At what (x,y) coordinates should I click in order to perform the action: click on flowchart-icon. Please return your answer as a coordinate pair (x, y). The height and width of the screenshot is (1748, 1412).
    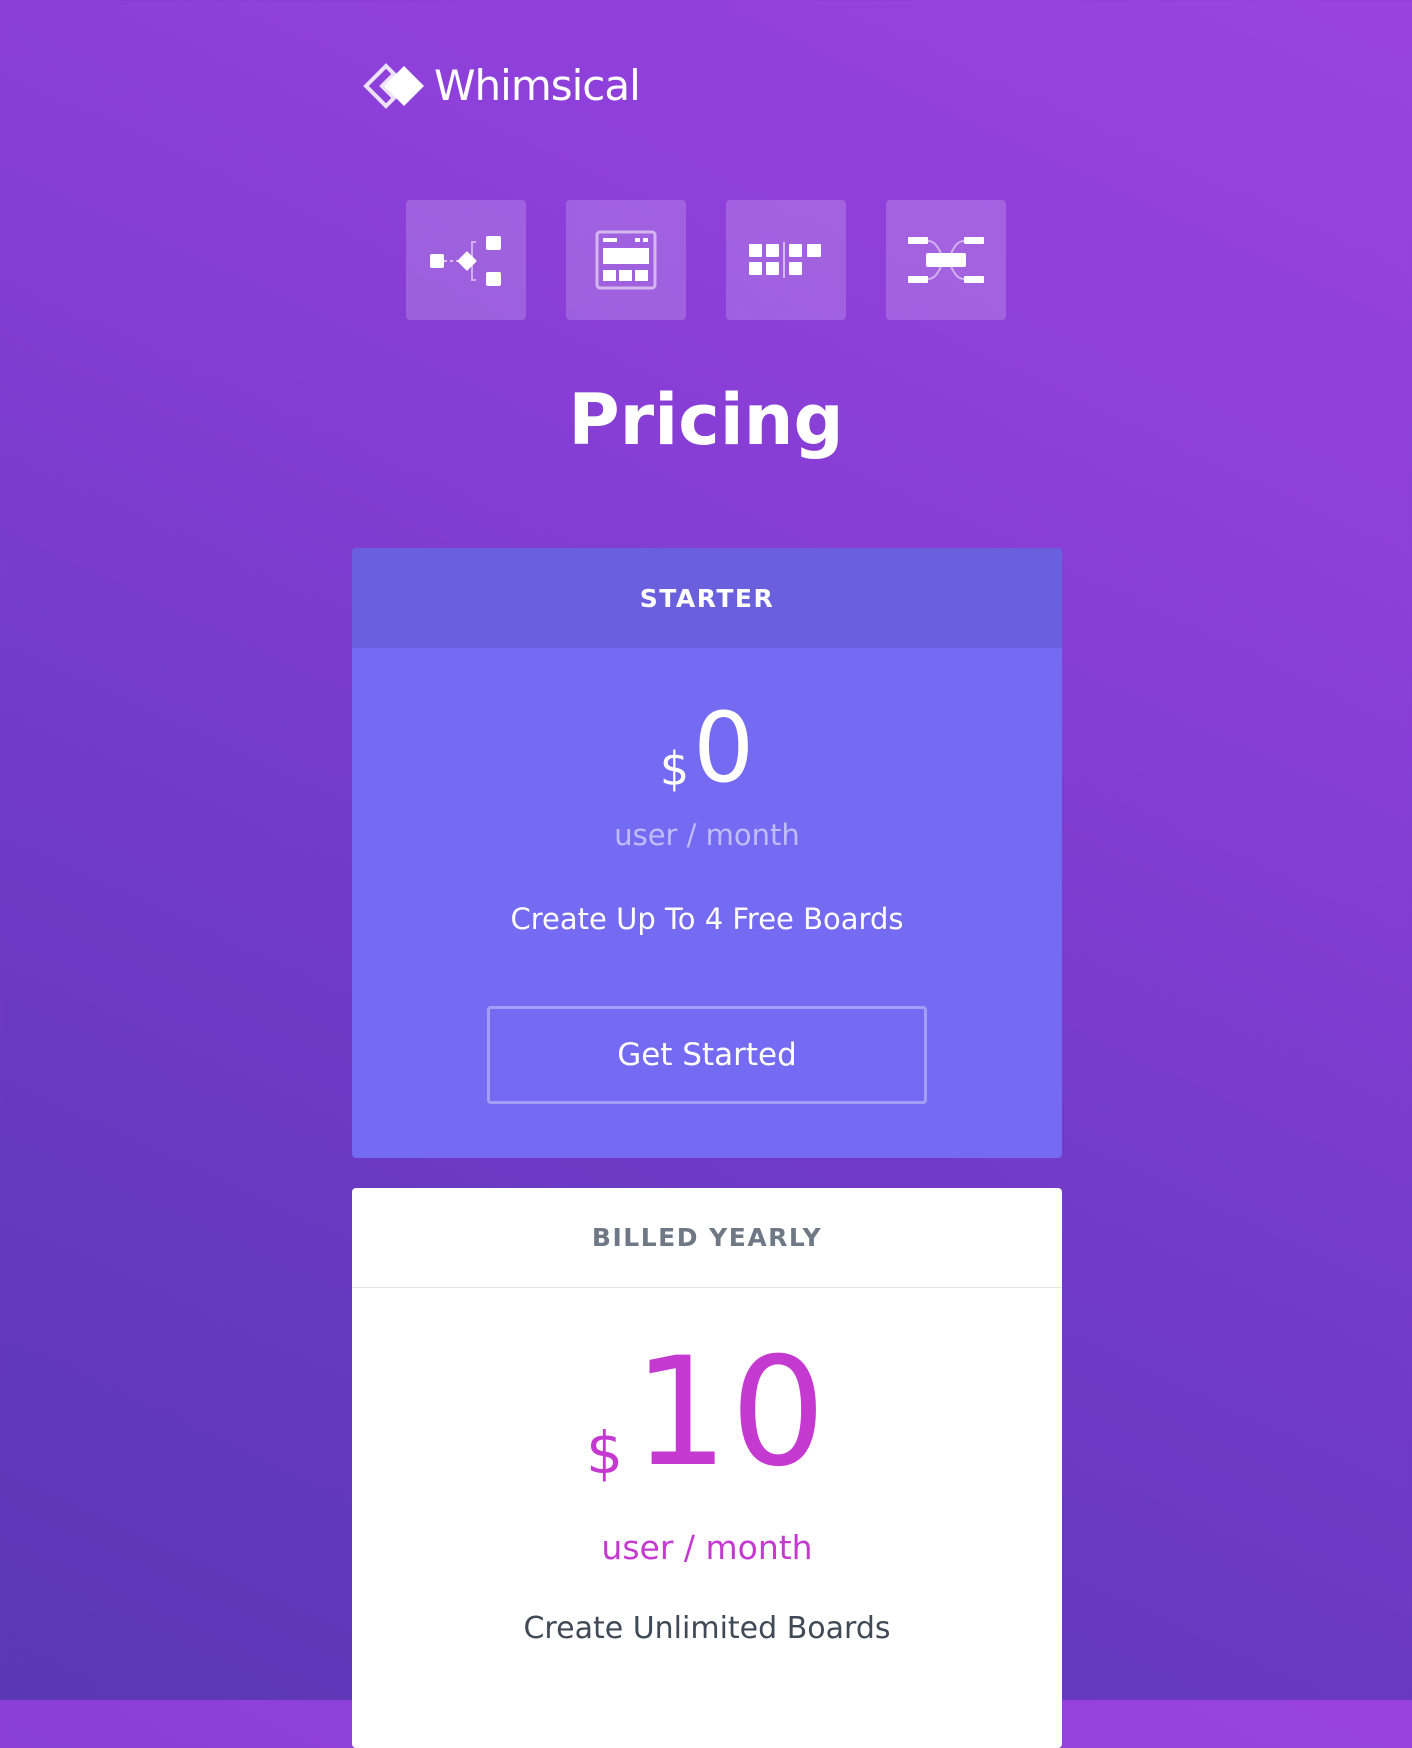
    Looking at the image, I should click on (465, 261).